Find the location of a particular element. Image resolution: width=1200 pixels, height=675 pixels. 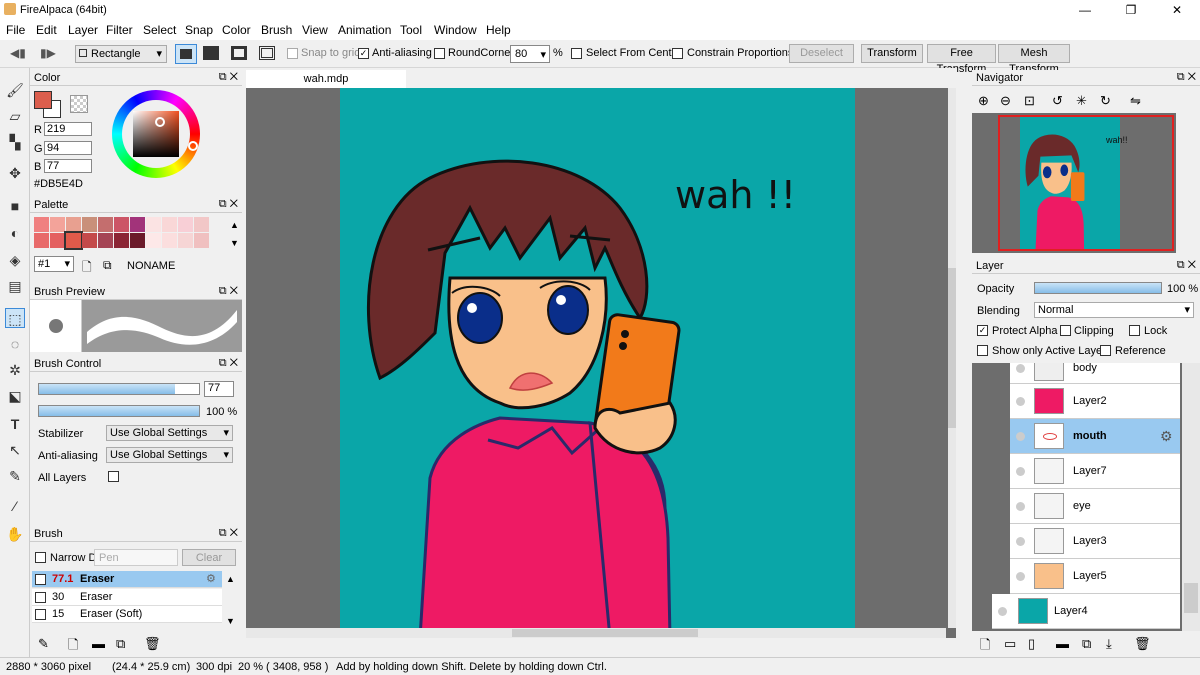

divide-tool-icon: ✎ is located at coordinates (15, 476).